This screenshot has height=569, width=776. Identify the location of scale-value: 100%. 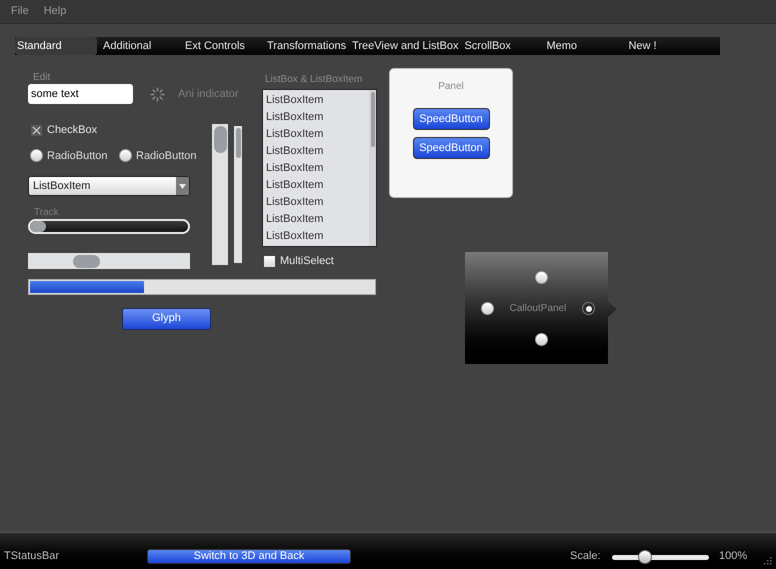
(733, 556).